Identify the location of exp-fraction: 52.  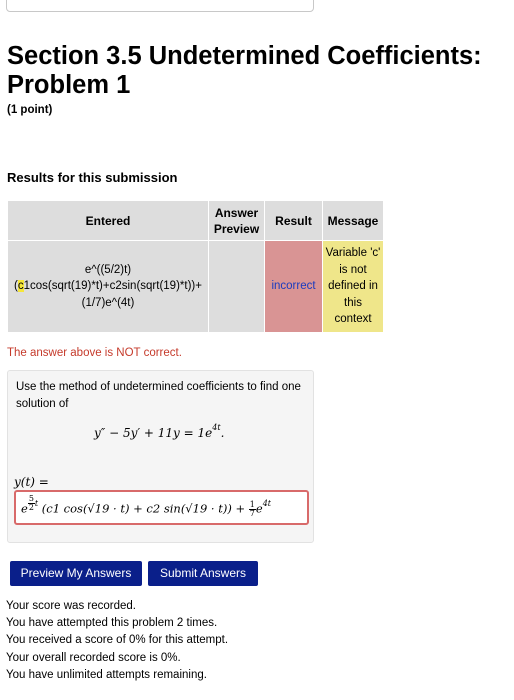
(31, 503).